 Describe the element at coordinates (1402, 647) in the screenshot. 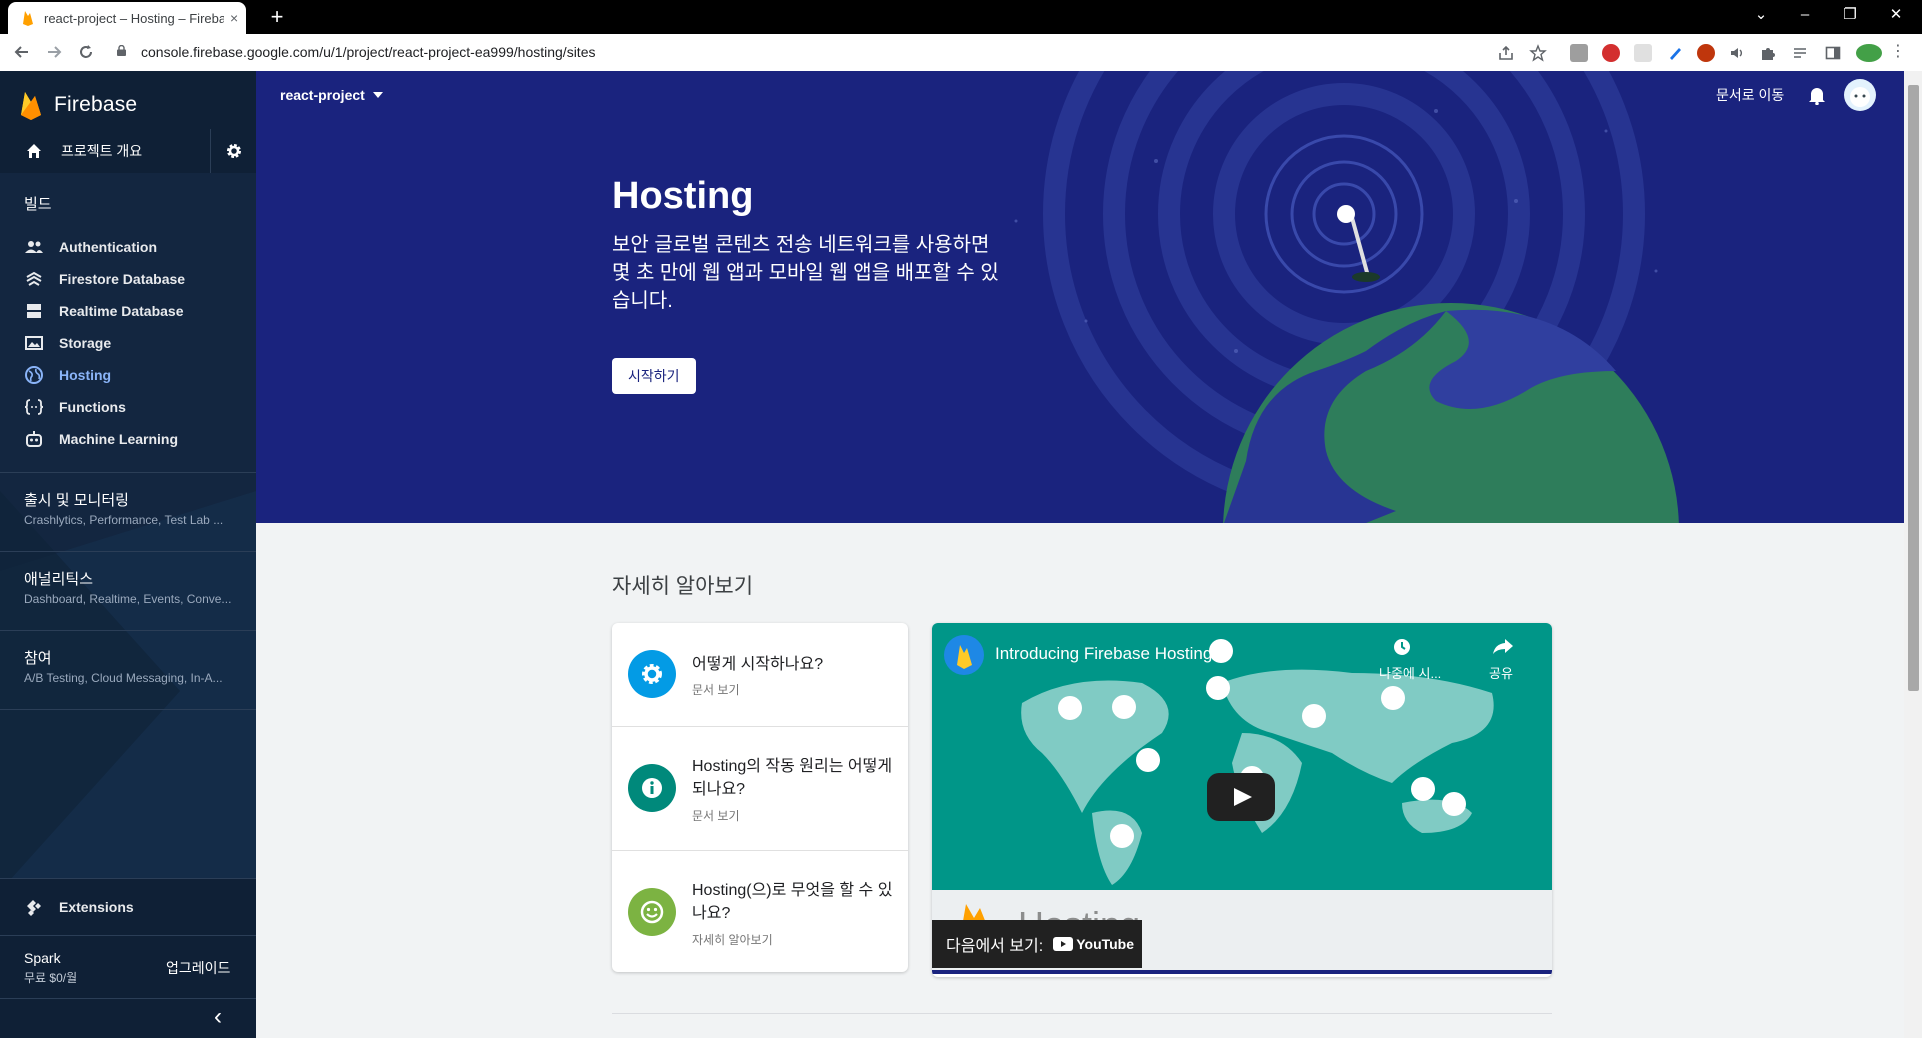

I see `clock-icon` at that location.